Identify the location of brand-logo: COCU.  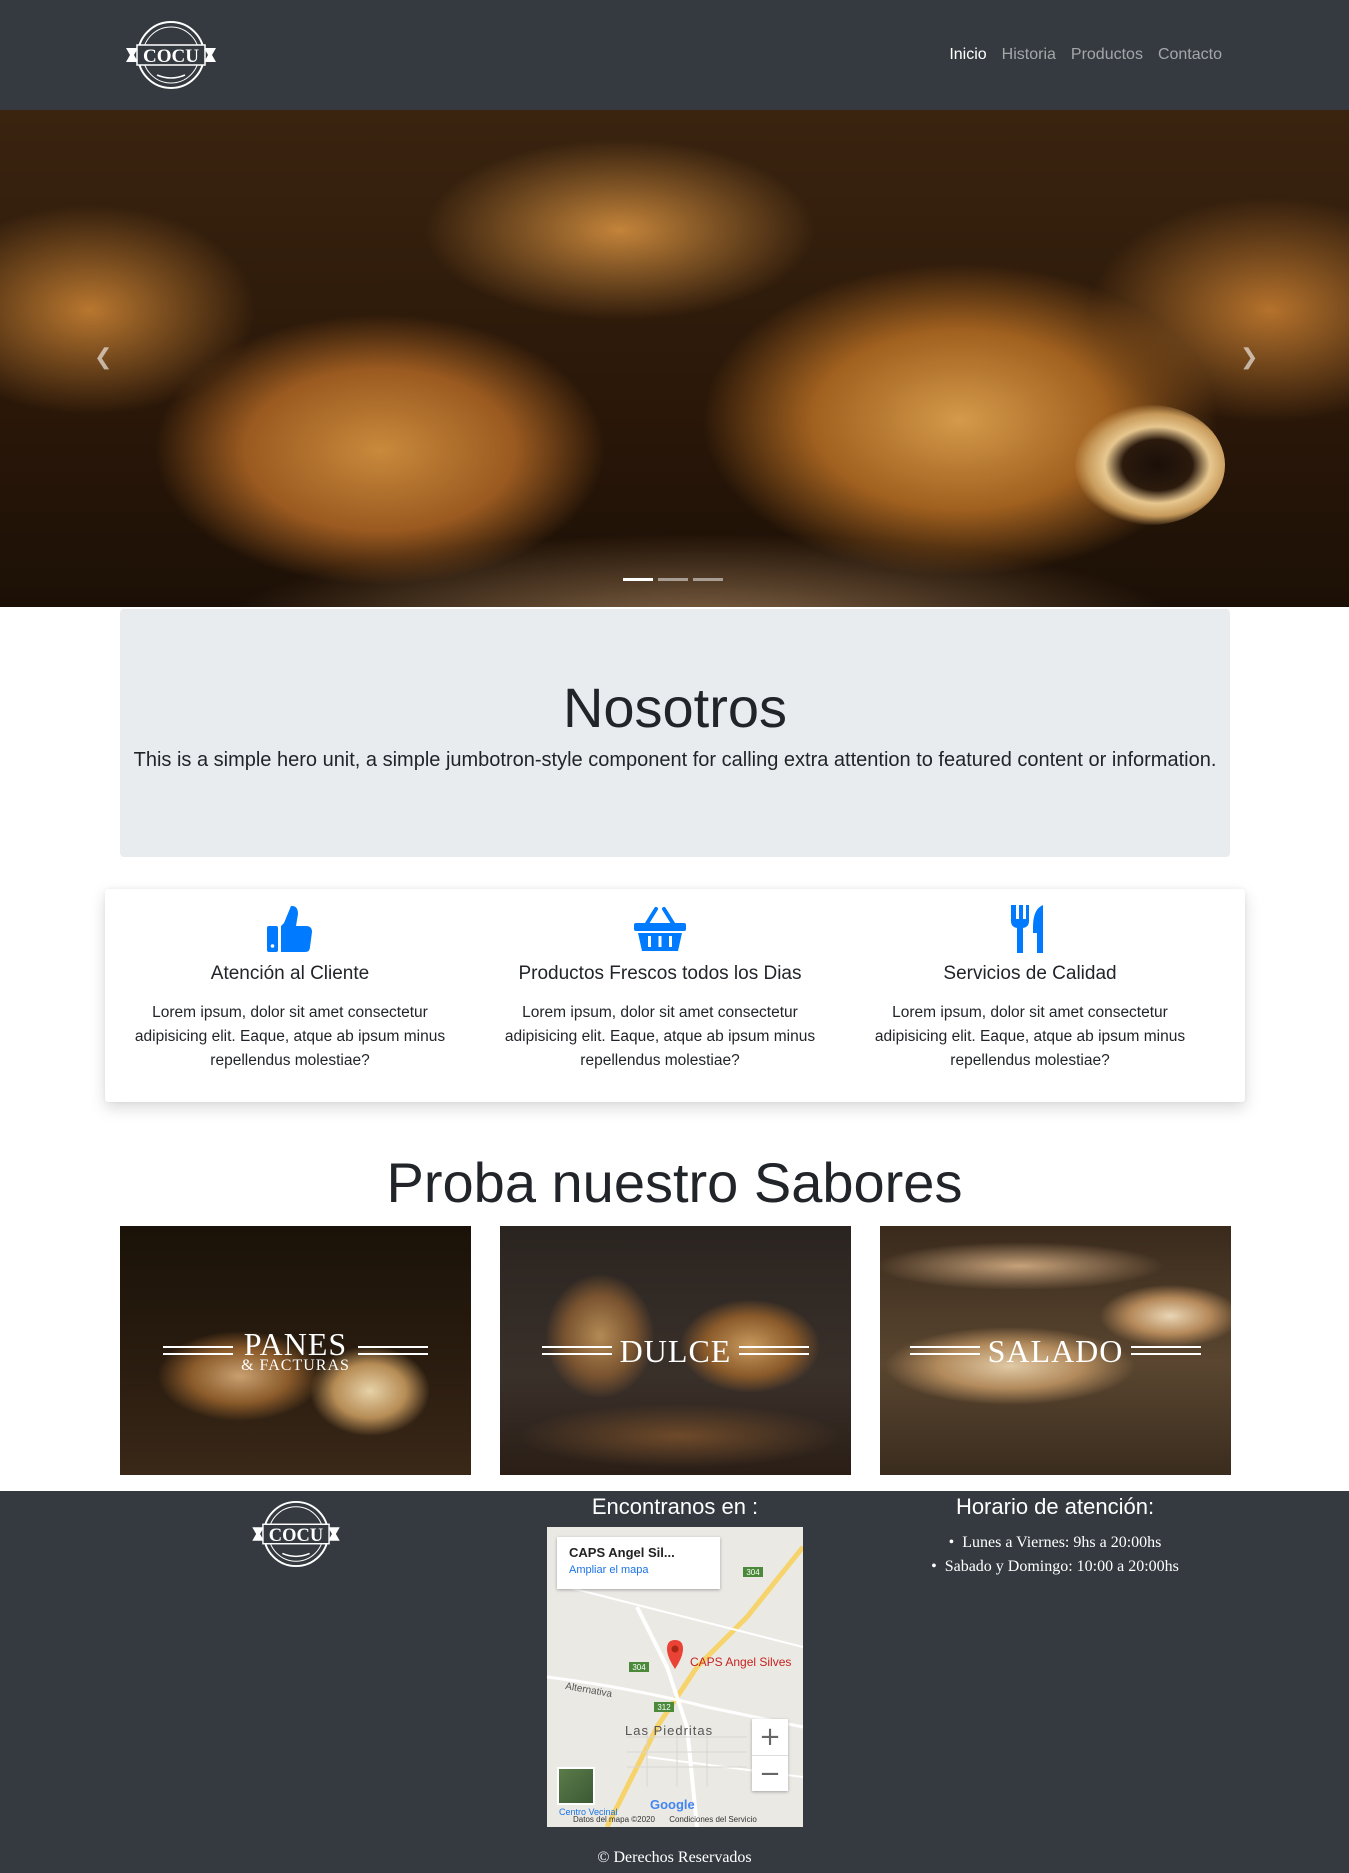
(171, 55).